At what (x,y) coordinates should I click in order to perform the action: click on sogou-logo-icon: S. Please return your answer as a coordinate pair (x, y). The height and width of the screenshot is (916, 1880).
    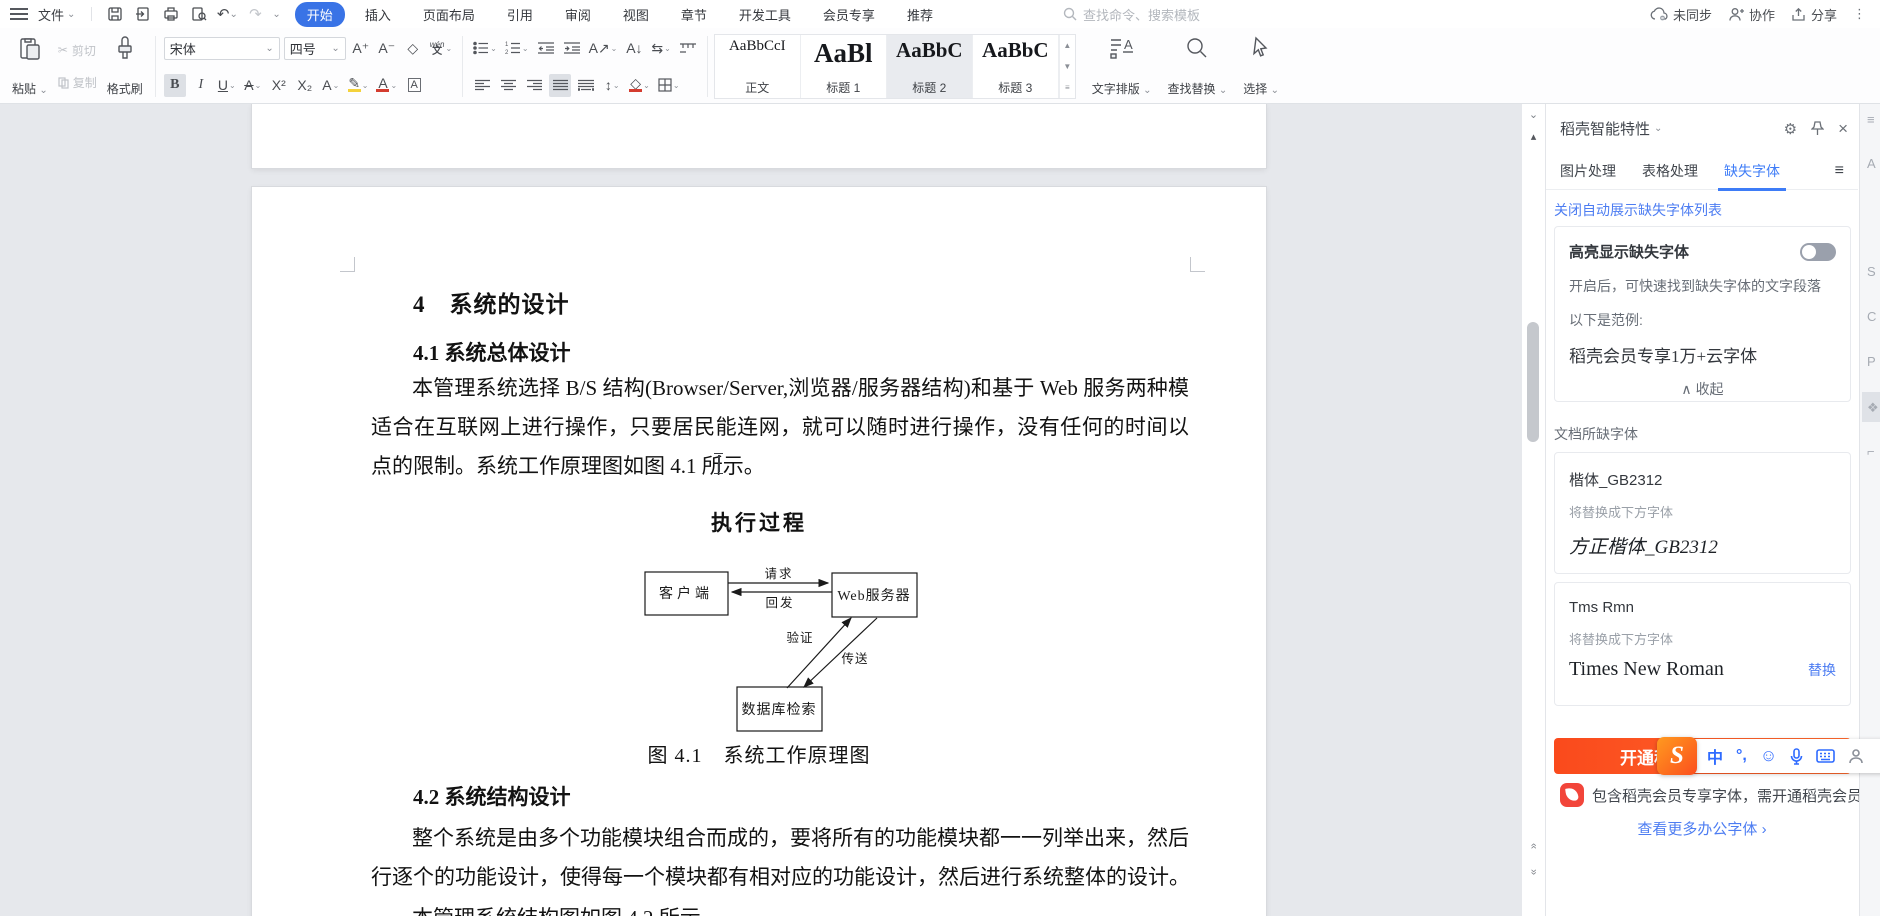
    Looking at the image, I should click on (1677, 756).